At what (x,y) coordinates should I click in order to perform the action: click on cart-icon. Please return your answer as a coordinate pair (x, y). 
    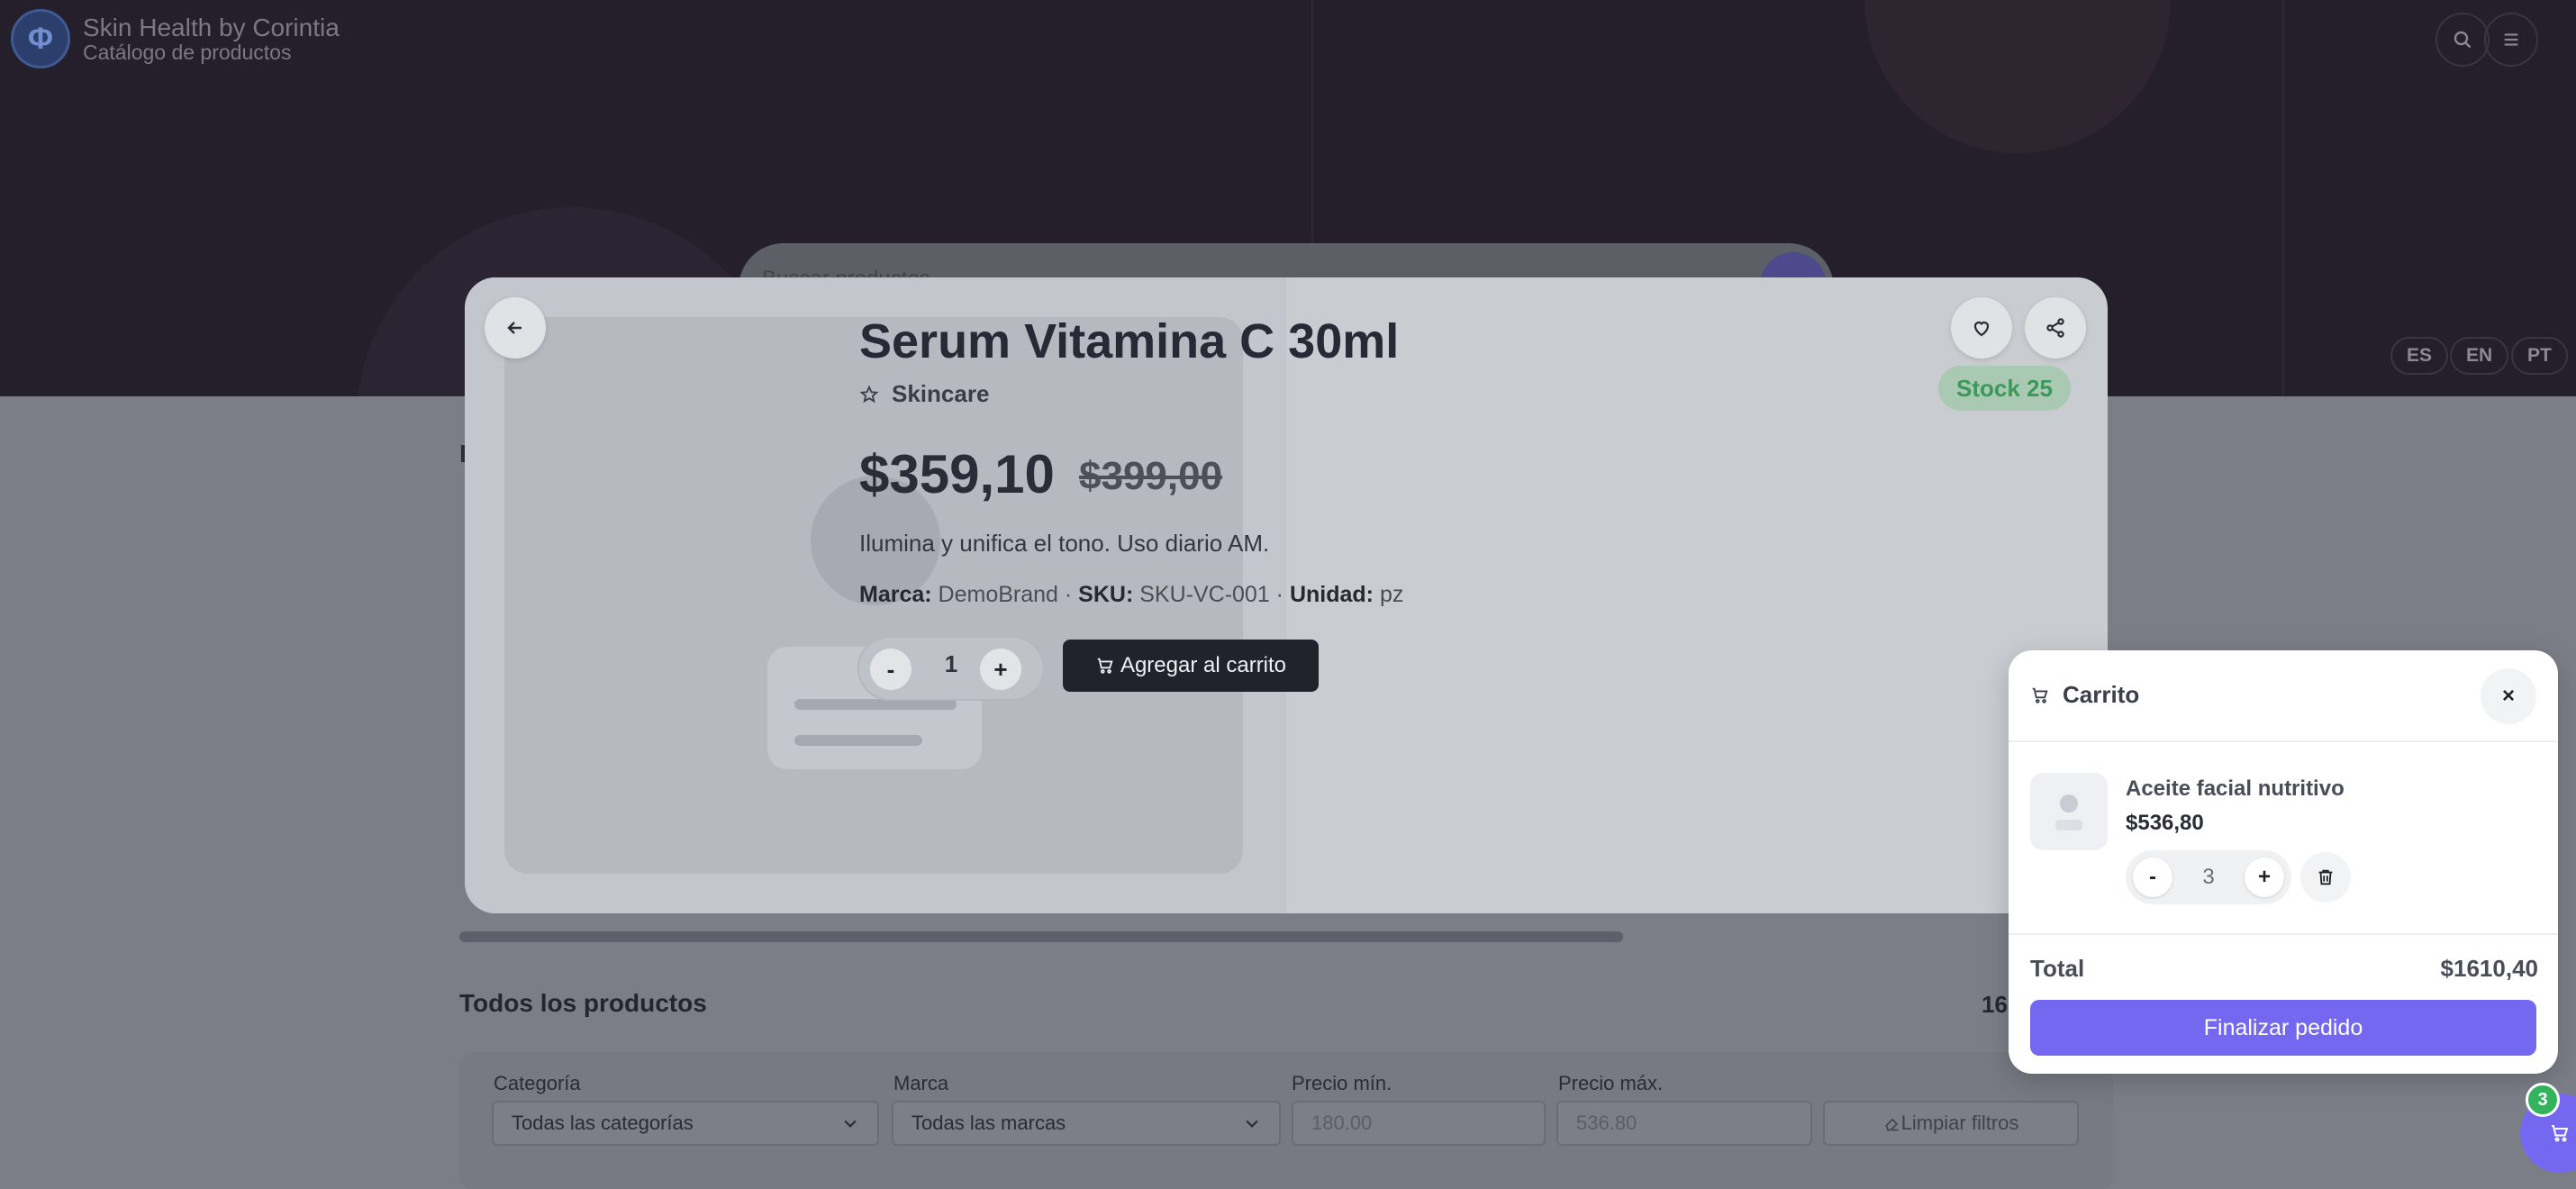
    Looking at the image, I should click on (2040, 695).